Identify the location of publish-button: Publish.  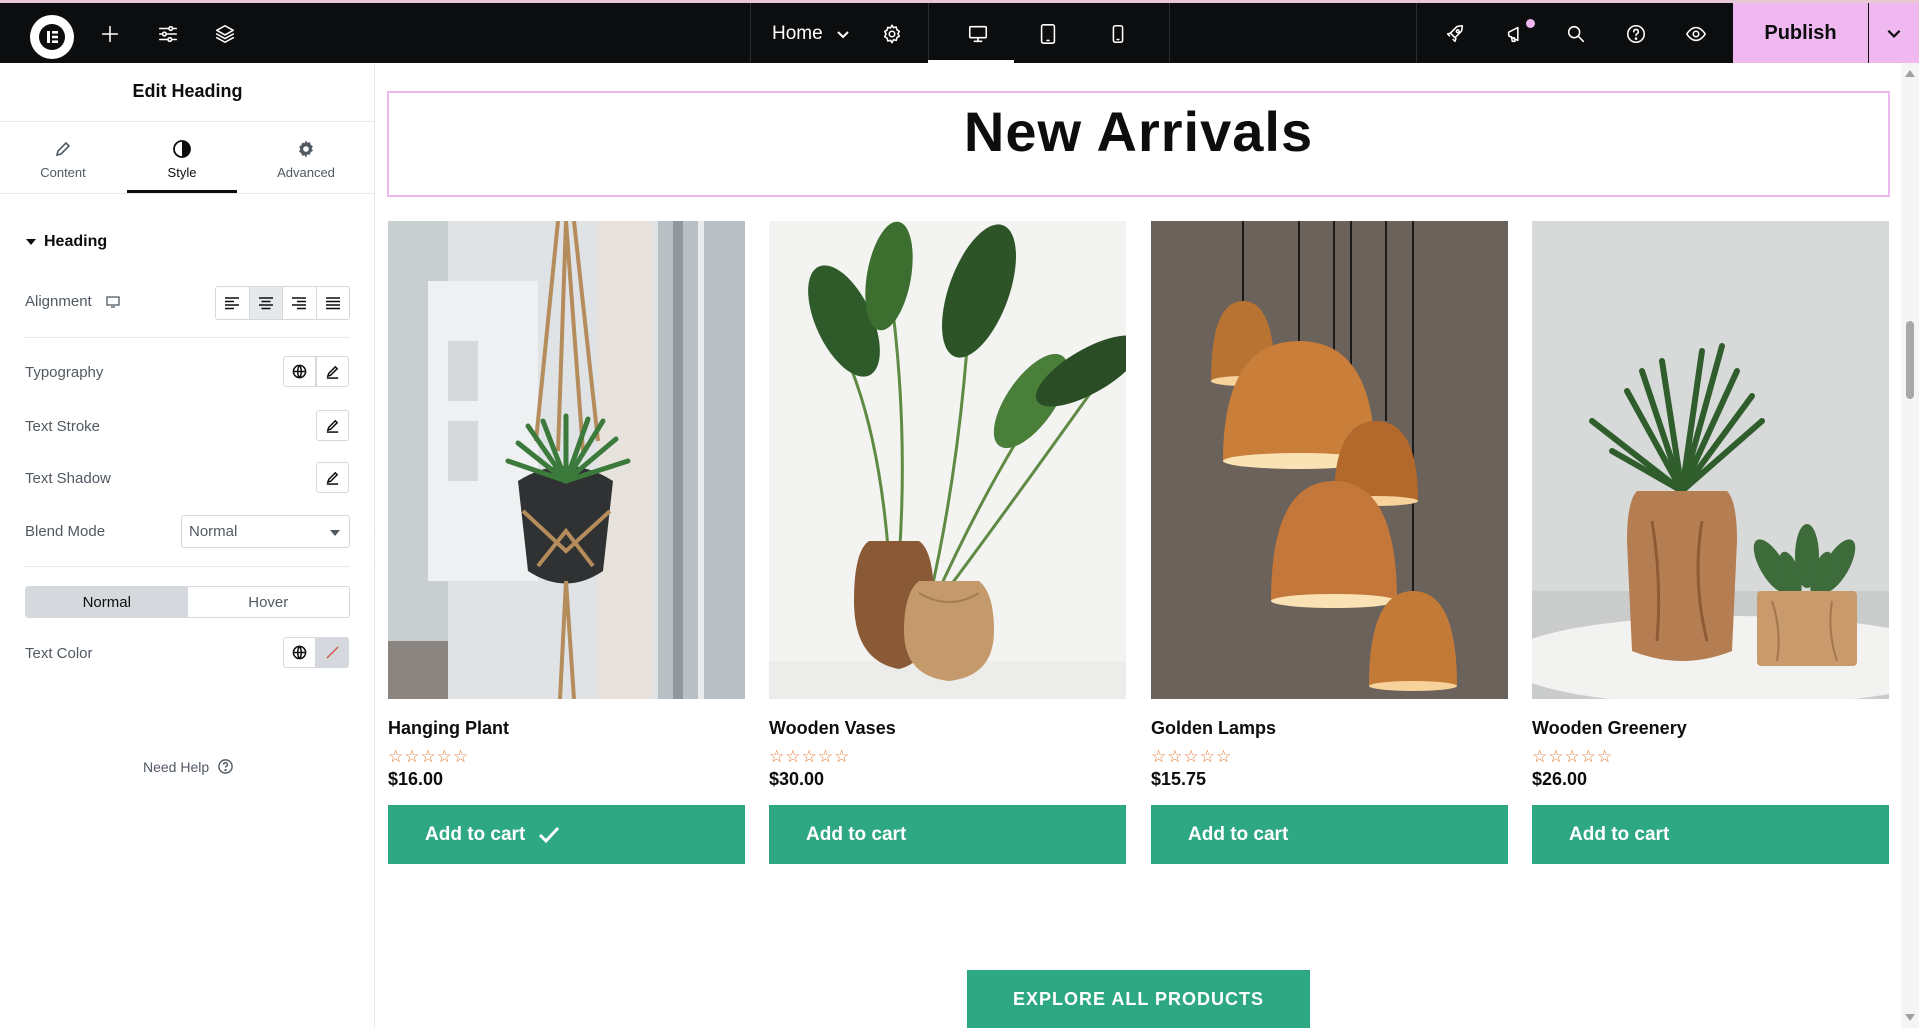
(1800, 33).